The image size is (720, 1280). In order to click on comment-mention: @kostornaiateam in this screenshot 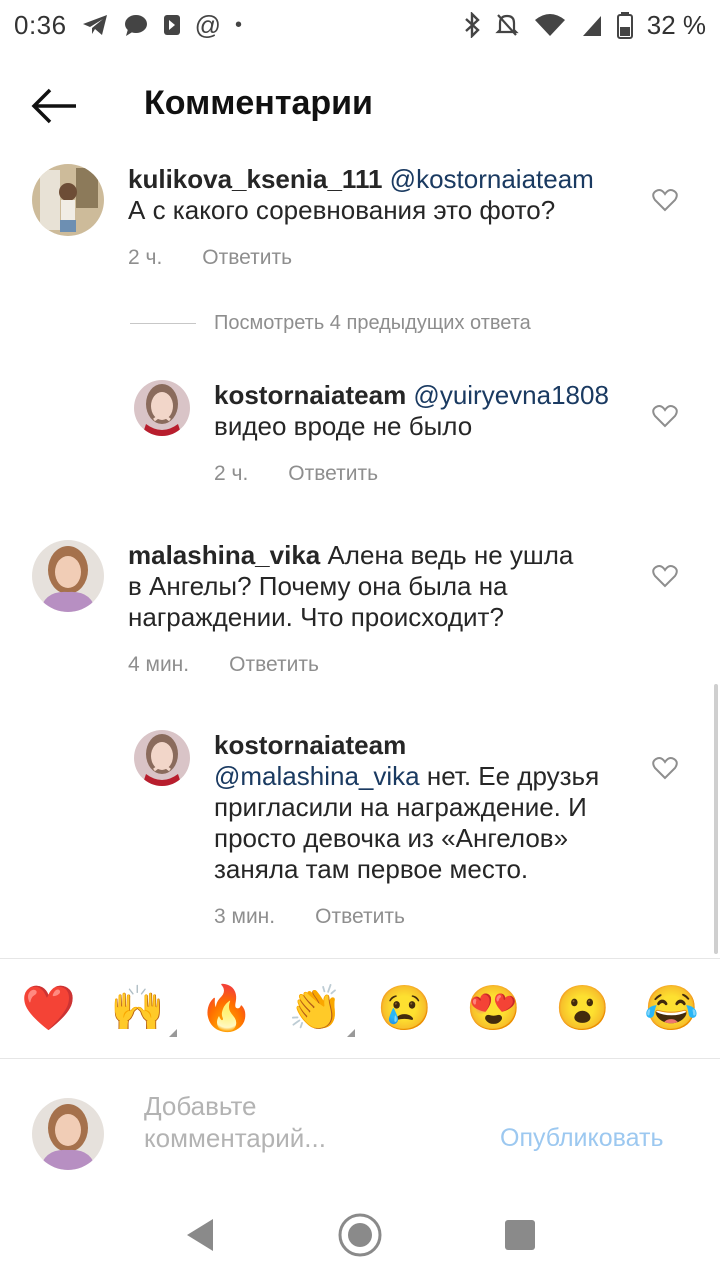, I will do `click(492, 179)`.